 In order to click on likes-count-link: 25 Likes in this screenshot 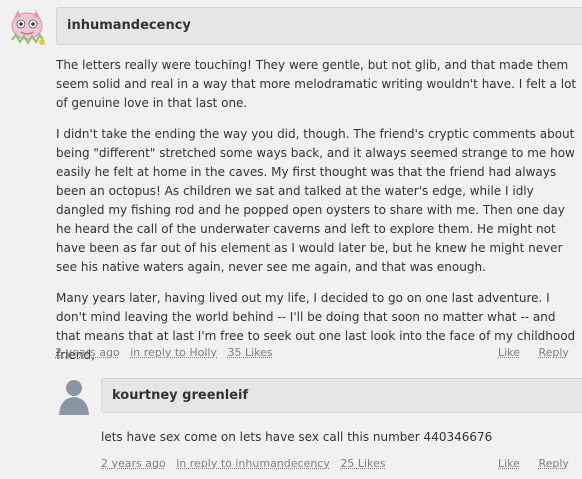, I will do `click(362, 463)`.